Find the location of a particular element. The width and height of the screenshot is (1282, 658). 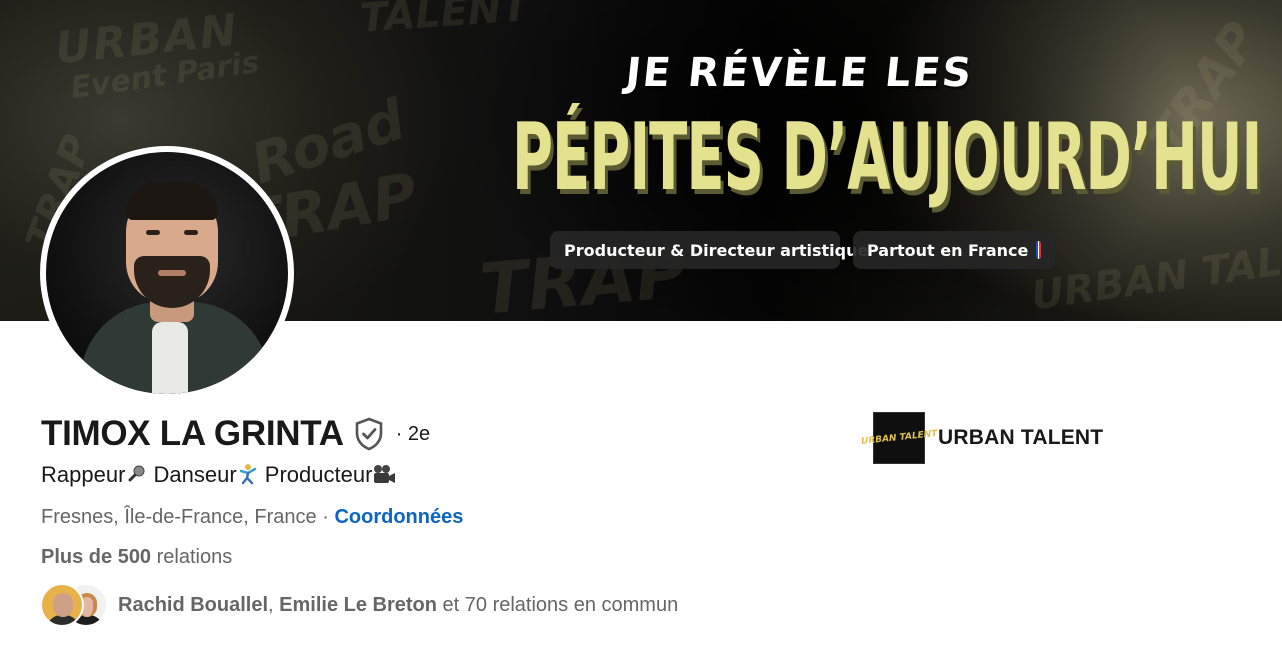

mutual-name-2: Emilie Le Breton is located at coordinates (358, 604).